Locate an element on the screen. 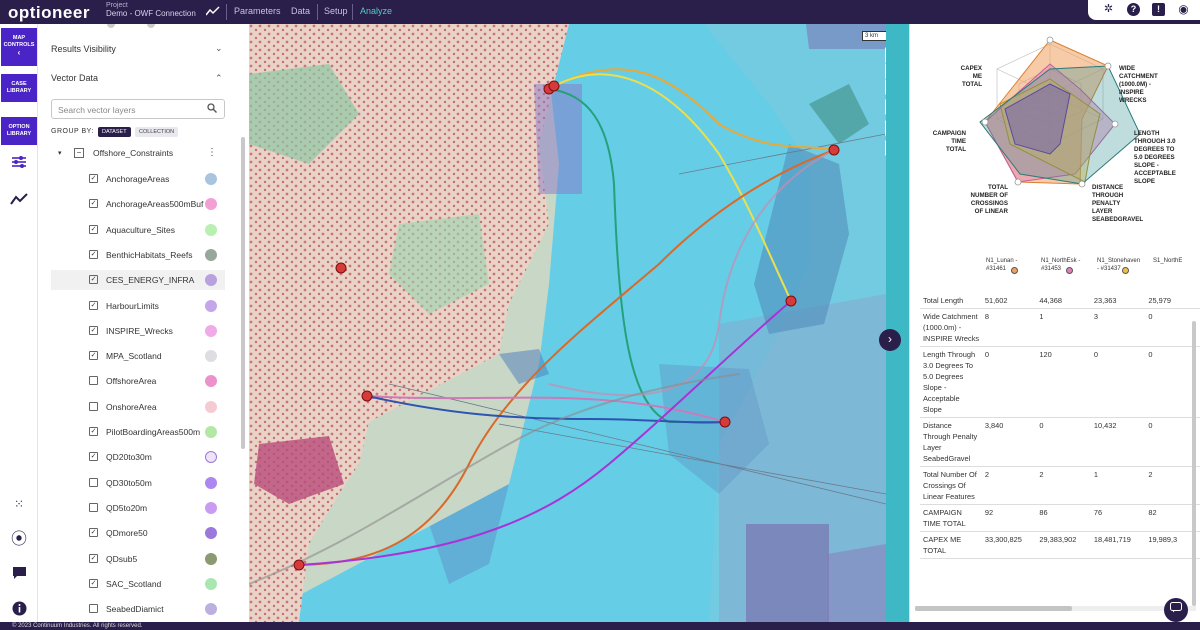  collapse-caret-icon: ▾ is located at coordinates (60, 153).